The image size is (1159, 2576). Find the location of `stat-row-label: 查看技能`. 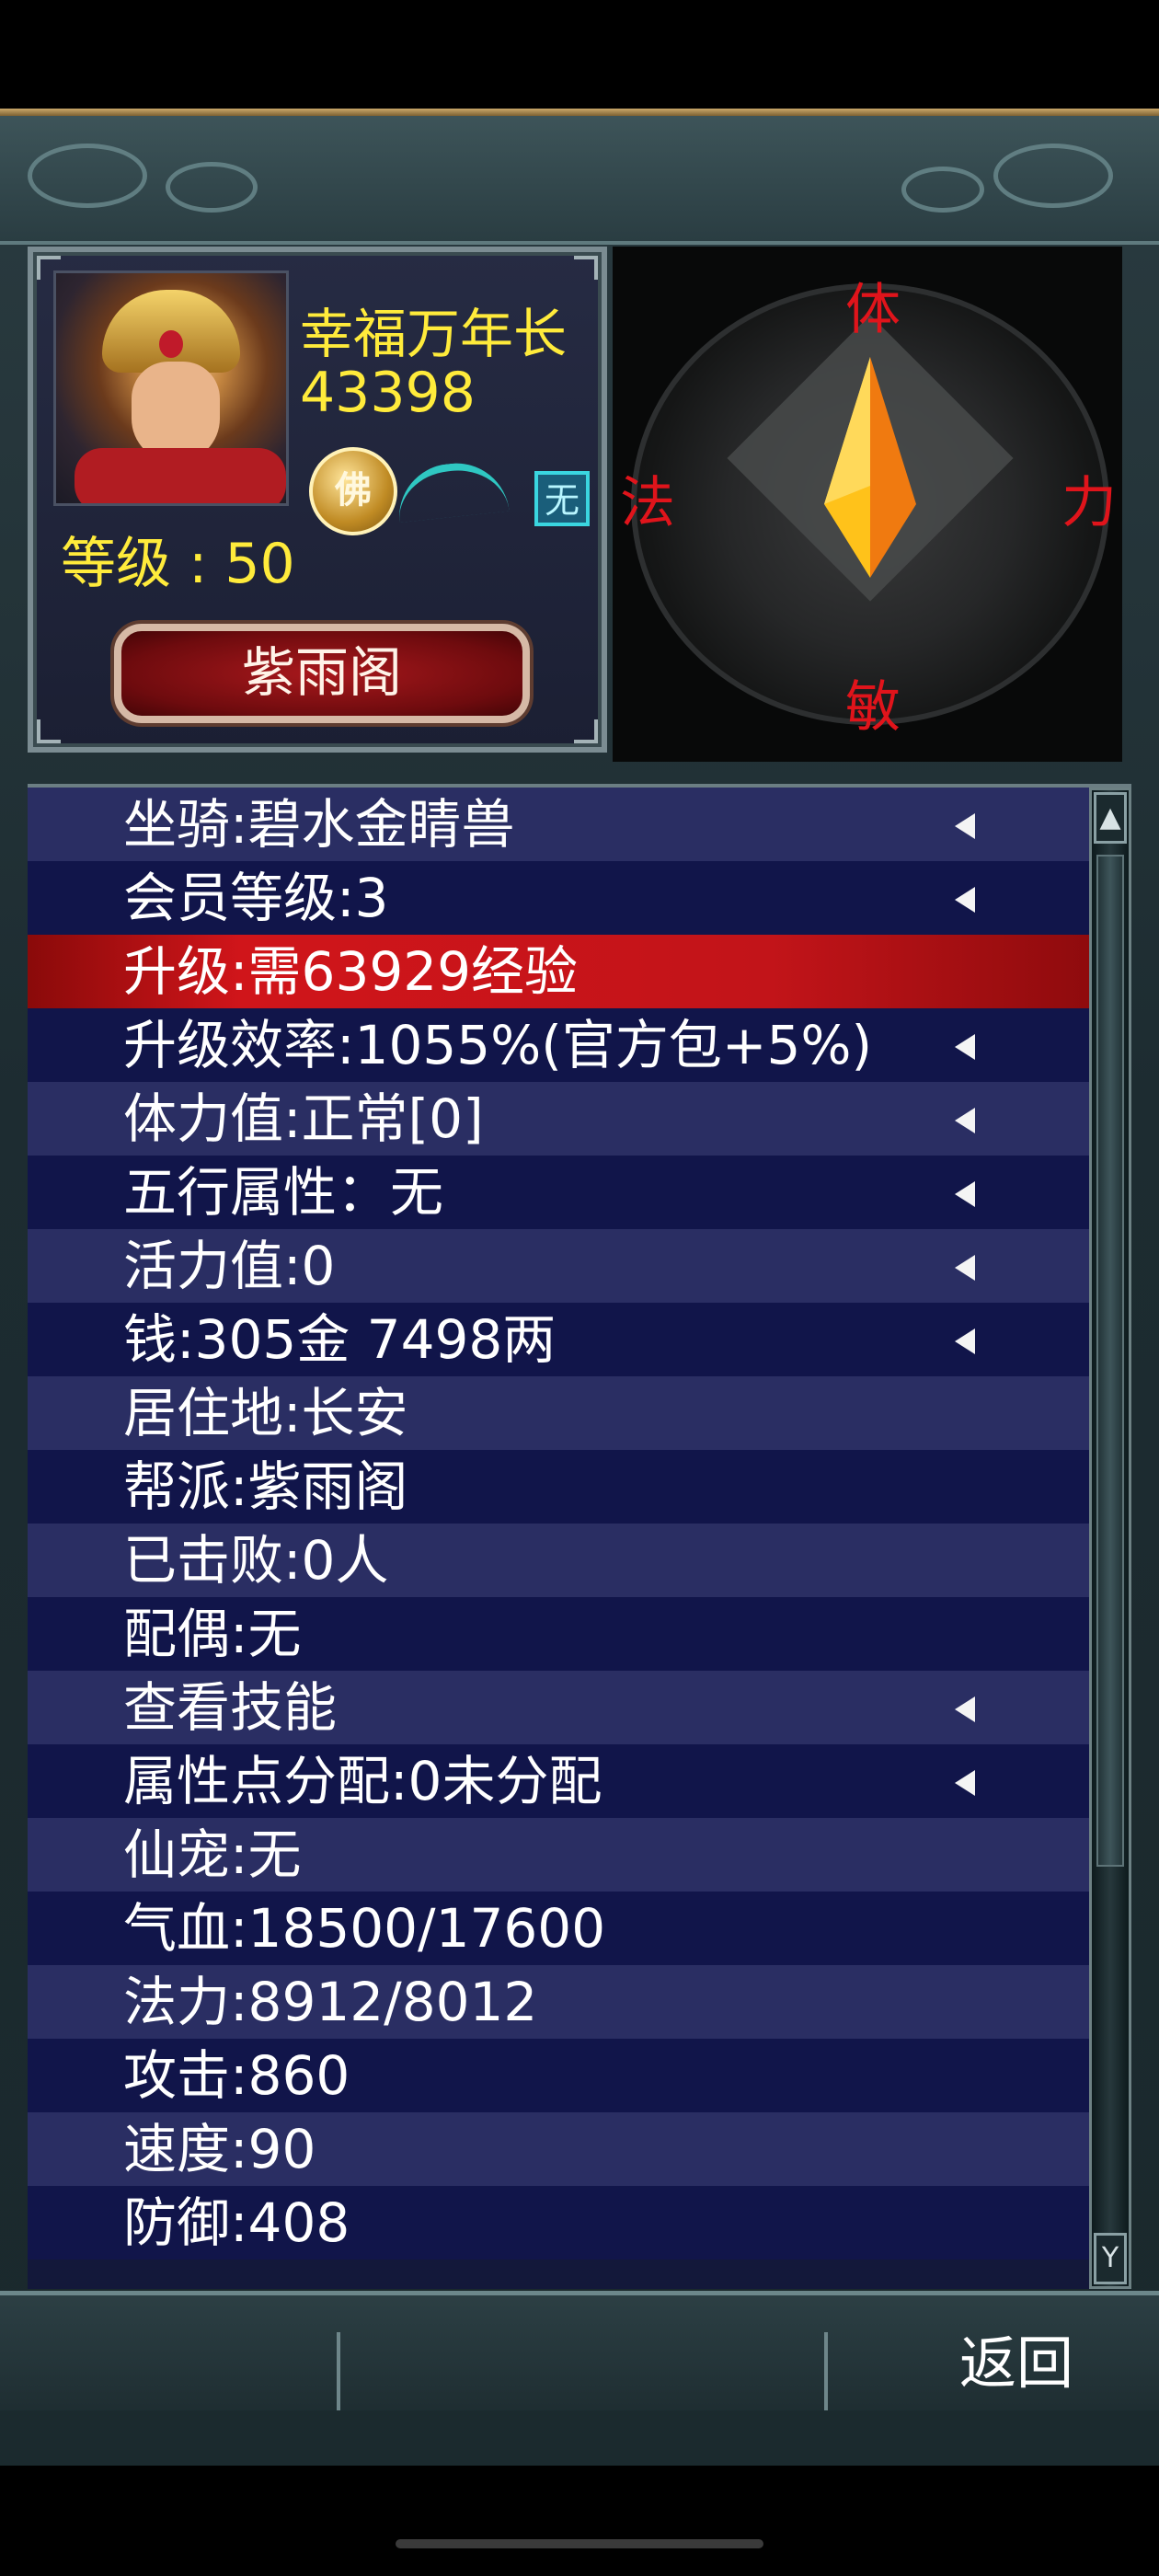

stat-row-label: 查看技能 is located at coordinates (230, 1707).